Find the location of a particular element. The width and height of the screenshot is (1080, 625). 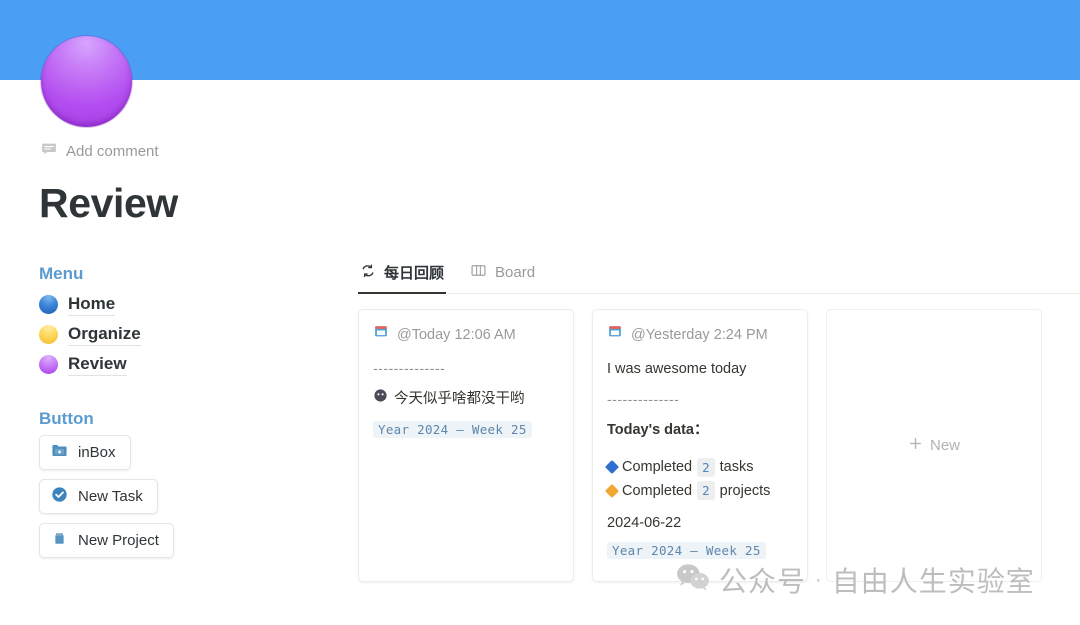

purple-circle-icon is located at coordinates (48, 364).